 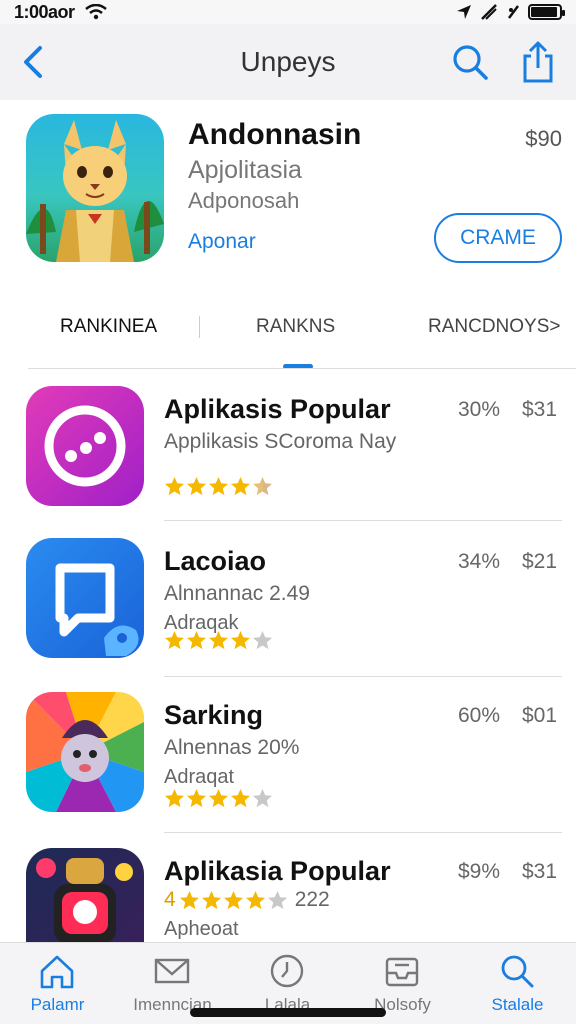 I want to click on featured-app-subtitle: Apjolitasia, so click(x=245, y=170).